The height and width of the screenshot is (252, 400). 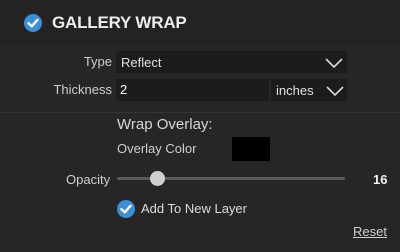 What do you see at coordinates (141, 62) in the screenshot?
I see `type-value: Reflect` at bounding box center [141, 62].